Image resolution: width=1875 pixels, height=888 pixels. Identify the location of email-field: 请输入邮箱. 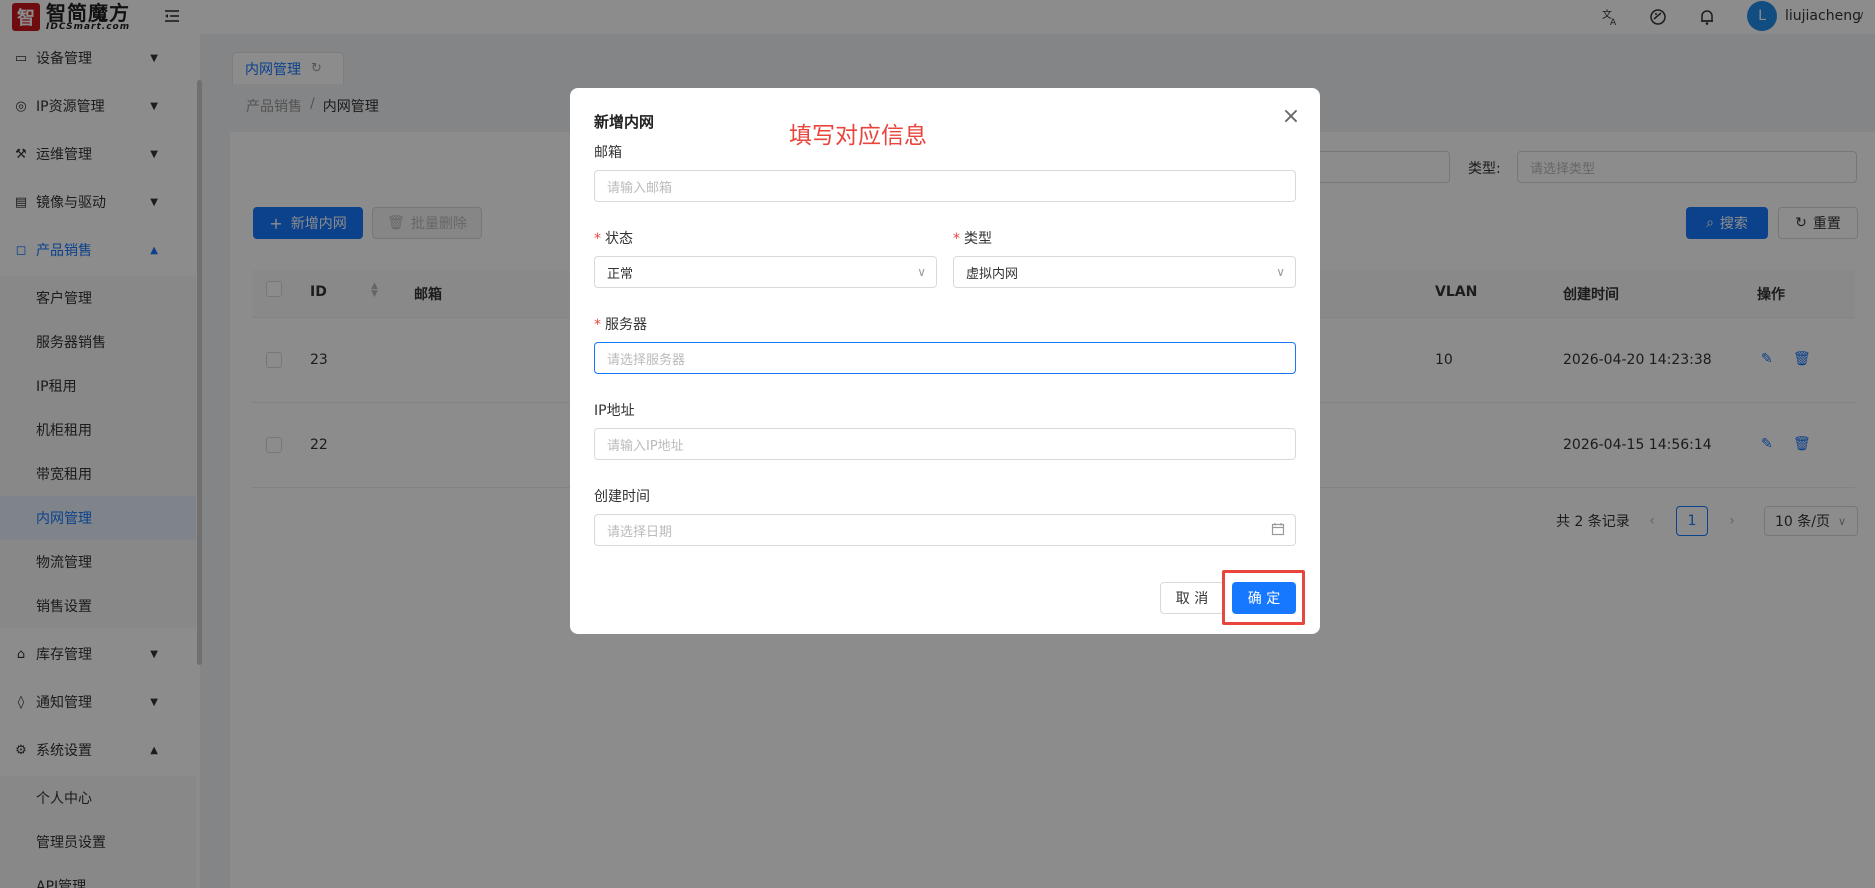
(945, 186).